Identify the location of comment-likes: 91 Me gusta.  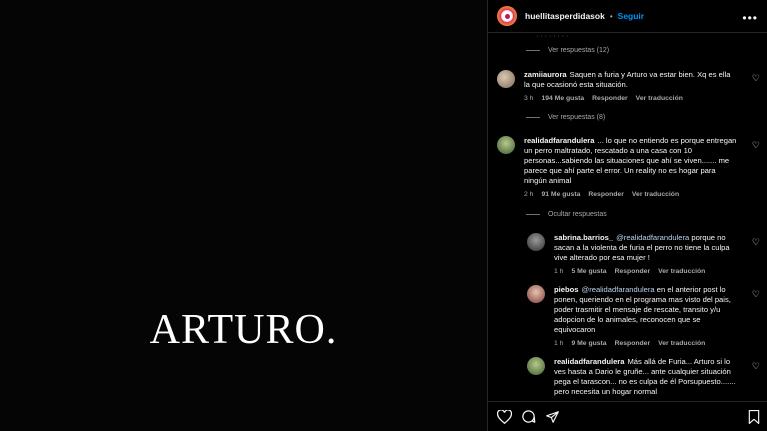
(560, 195).